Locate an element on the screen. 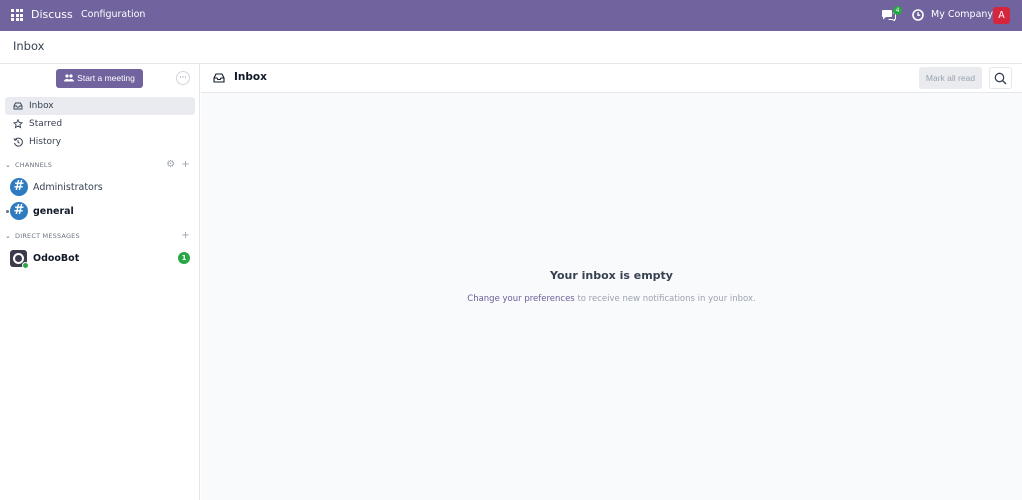 Image resolution: width=1022 pixels, height=500 pixels. change-preferences-link: Change your preferences is located at coordinates (520, 299).